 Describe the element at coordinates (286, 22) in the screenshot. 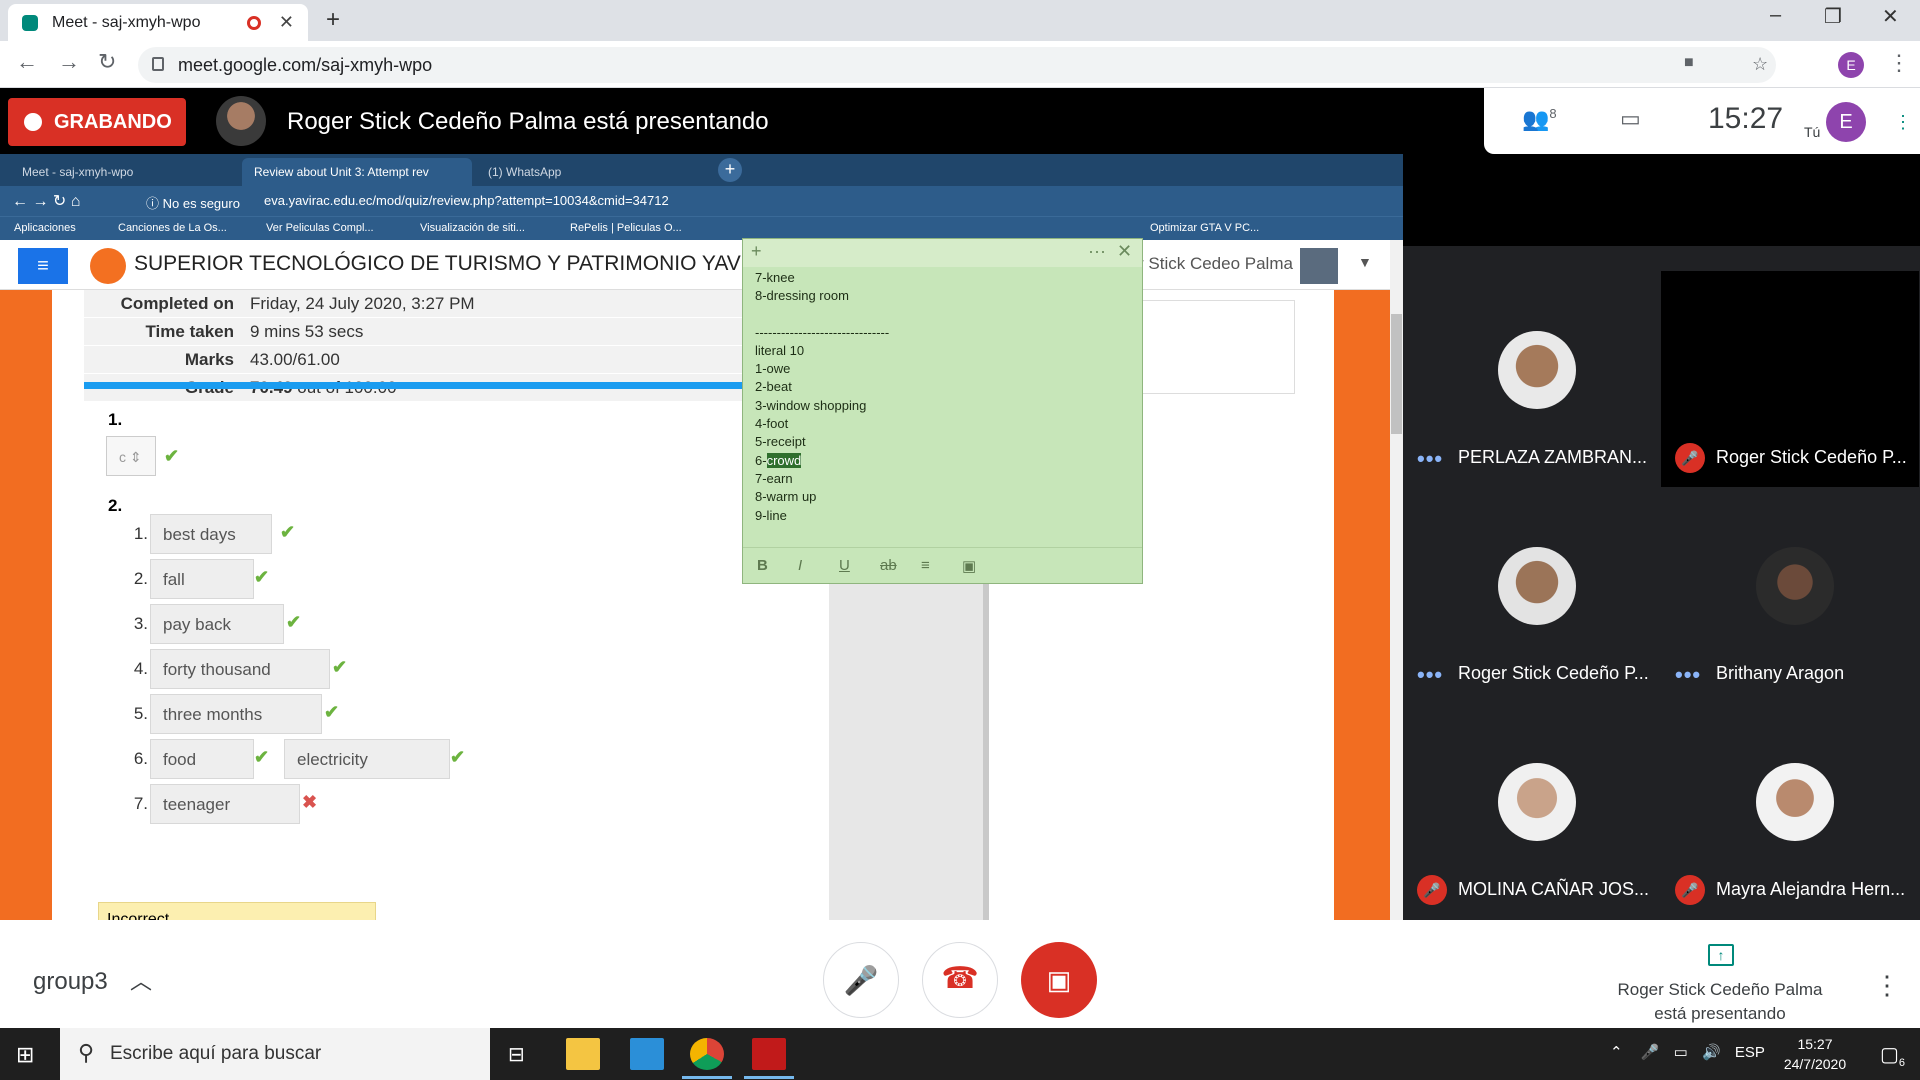

I see `close-tab-icon: ✕` at that location.